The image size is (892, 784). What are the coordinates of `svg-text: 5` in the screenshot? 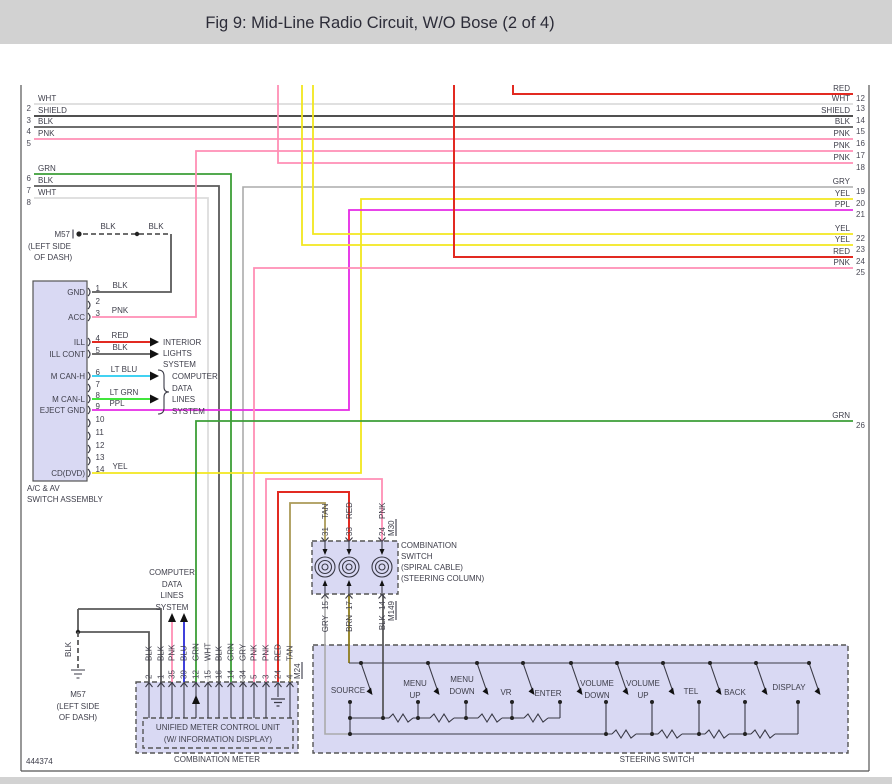 It's located at (254, 676).